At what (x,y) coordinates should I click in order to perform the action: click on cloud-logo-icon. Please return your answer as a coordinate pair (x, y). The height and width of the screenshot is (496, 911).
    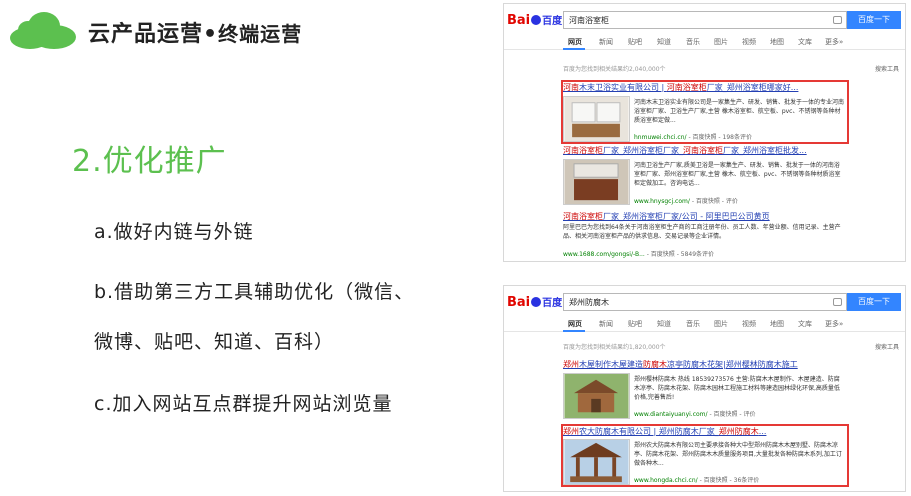
    Looking at the image, I should click on (43, 30).